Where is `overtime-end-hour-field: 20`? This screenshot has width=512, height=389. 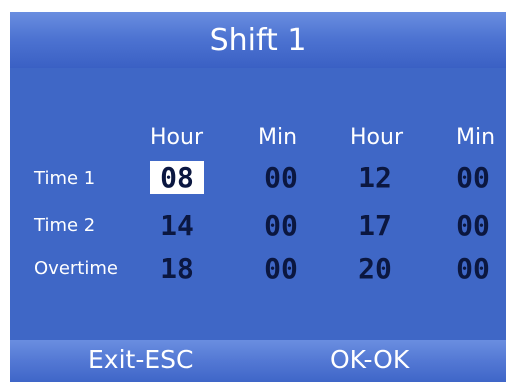
overtime-end-hour-field: 20 is located at coordinates (375, 268).